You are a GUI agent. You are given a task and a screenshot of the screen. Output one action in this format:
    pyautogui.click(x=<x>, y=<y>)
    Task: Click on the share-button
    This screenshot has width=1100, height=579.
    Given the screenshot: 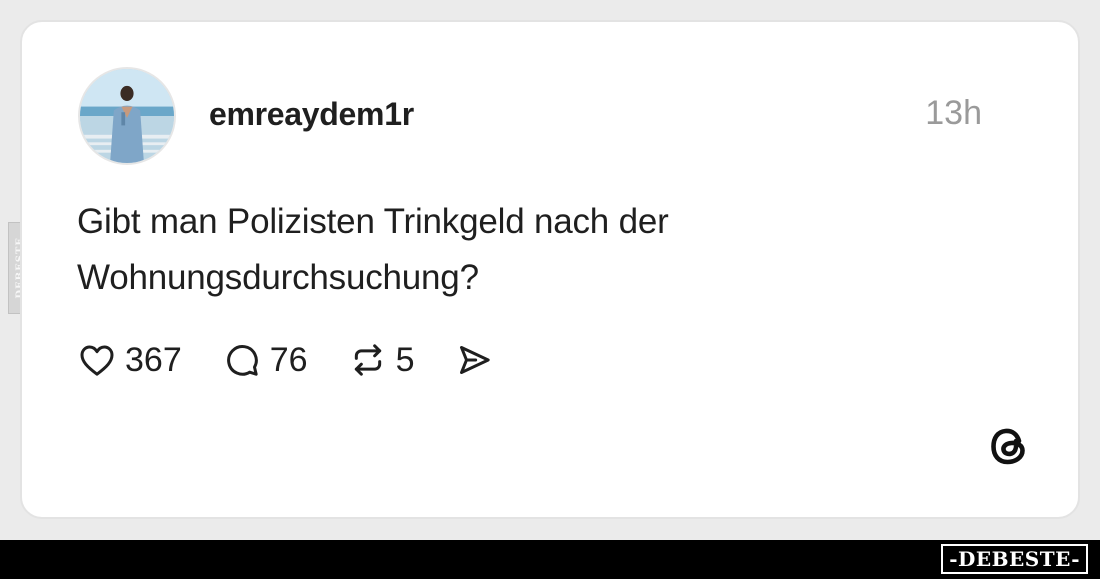 What is the action you would take?
    pyautogui.click(x=474, y=360)
    